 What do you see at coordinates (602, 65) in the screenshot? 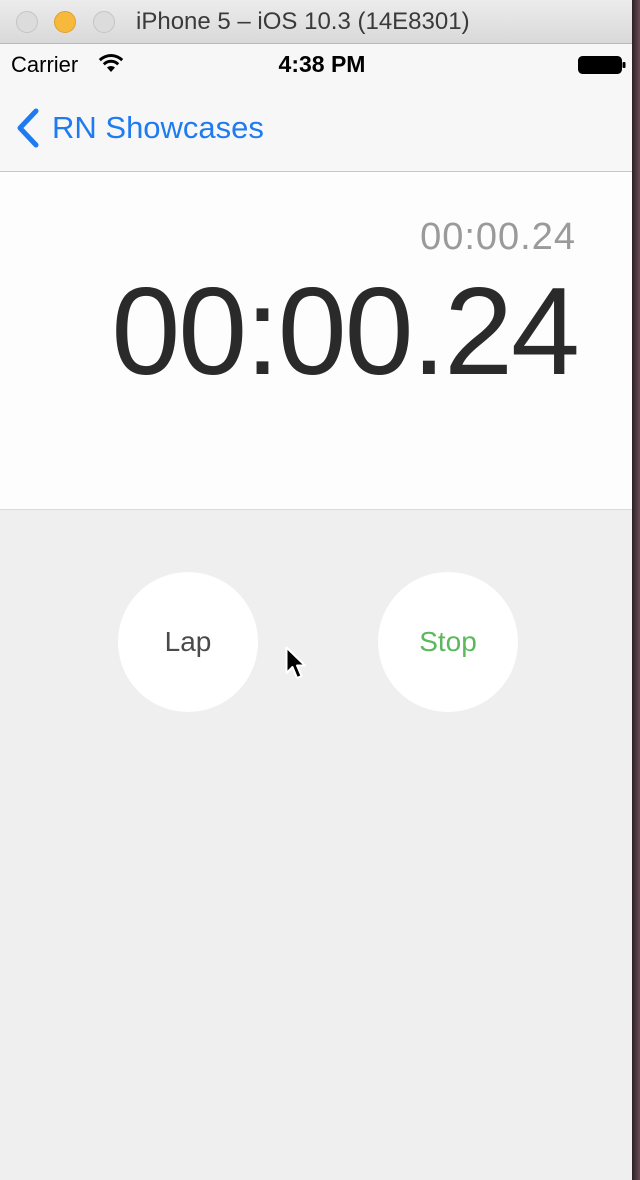
I see `battery-icon` at bounding box center [602, 65].